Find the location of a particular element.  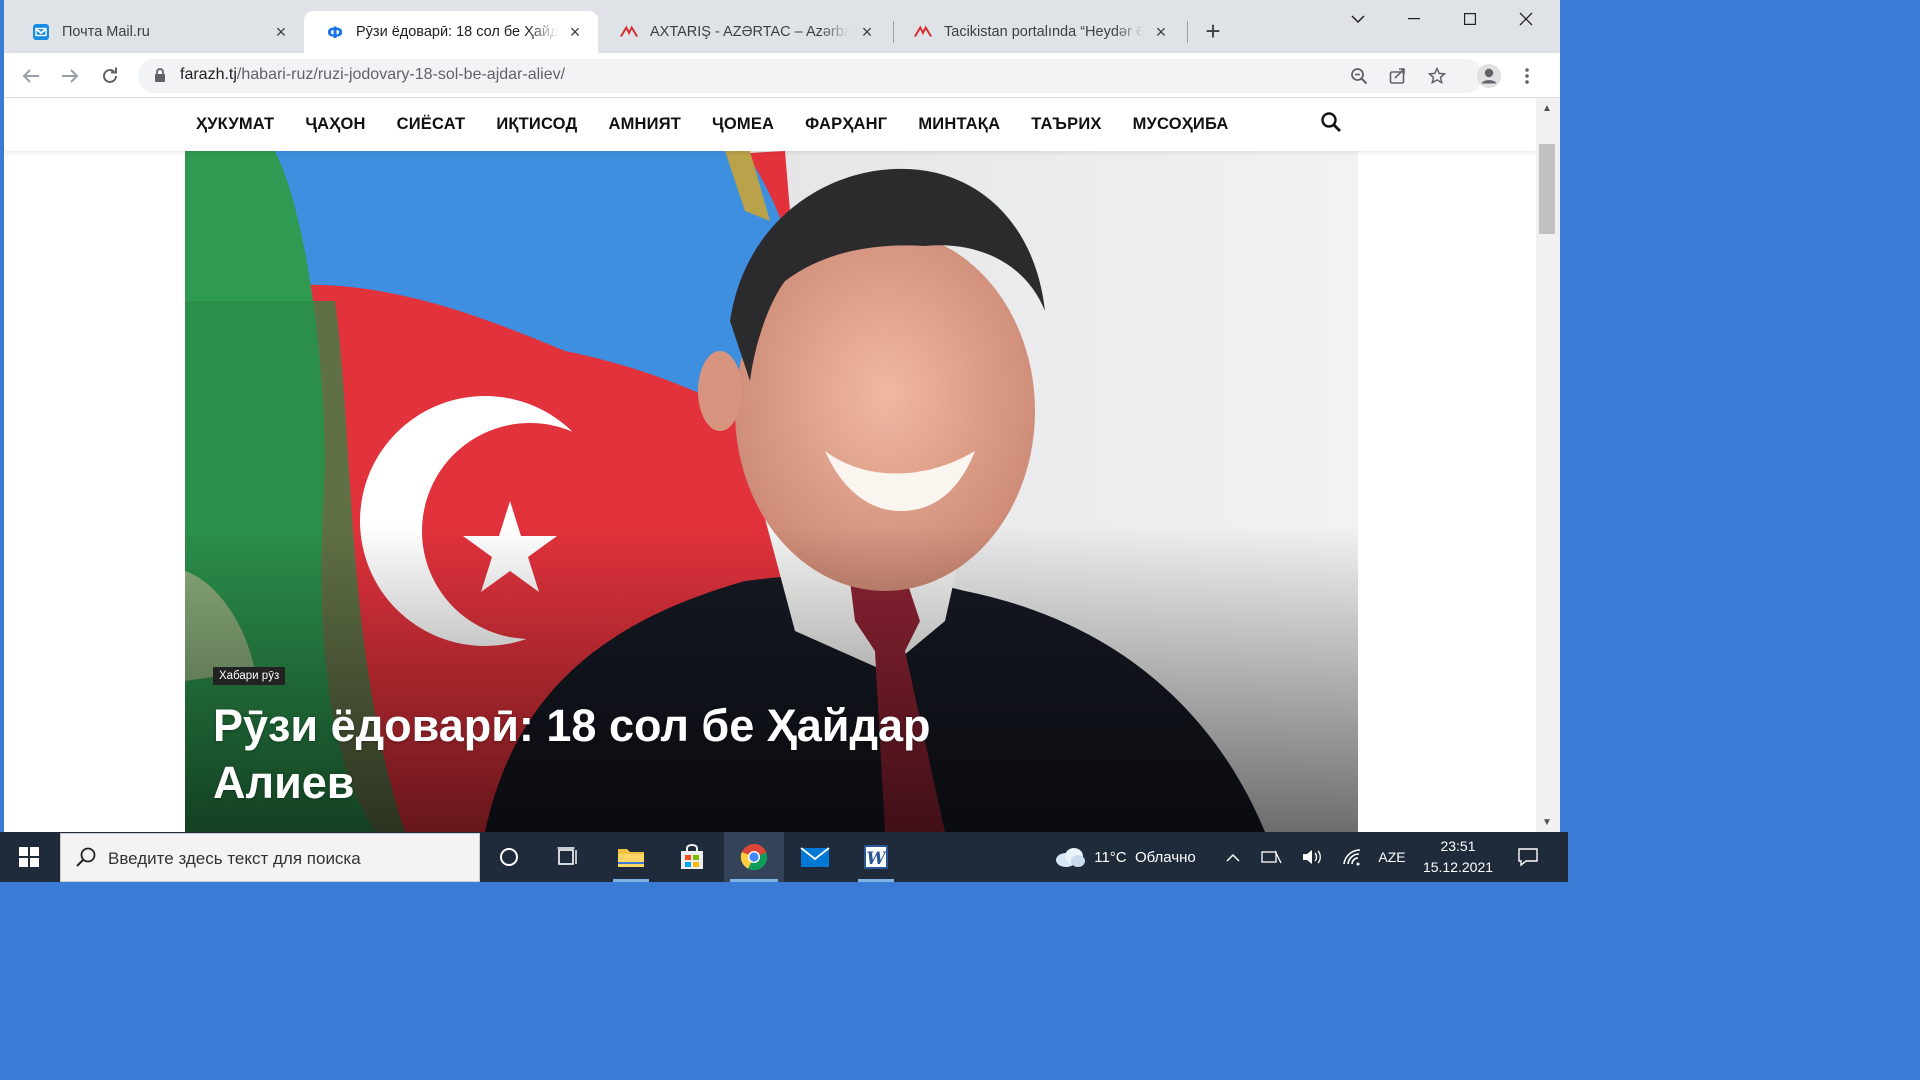

store-bag-icon is located at coordinates (692, 856).